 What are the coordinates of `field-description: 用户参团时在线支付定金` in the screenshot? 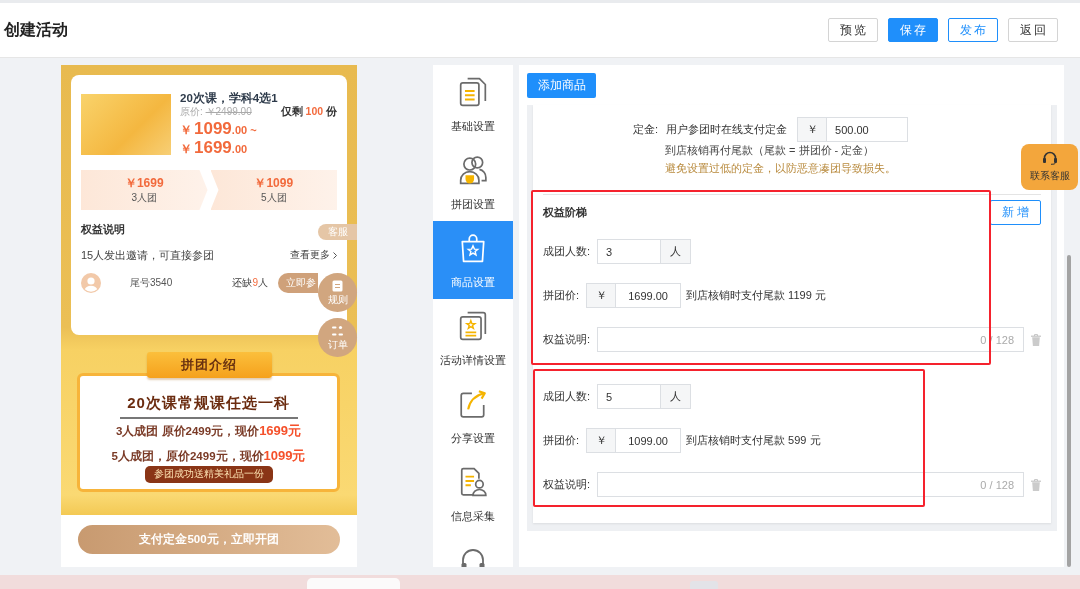 It's located at (727, 129).